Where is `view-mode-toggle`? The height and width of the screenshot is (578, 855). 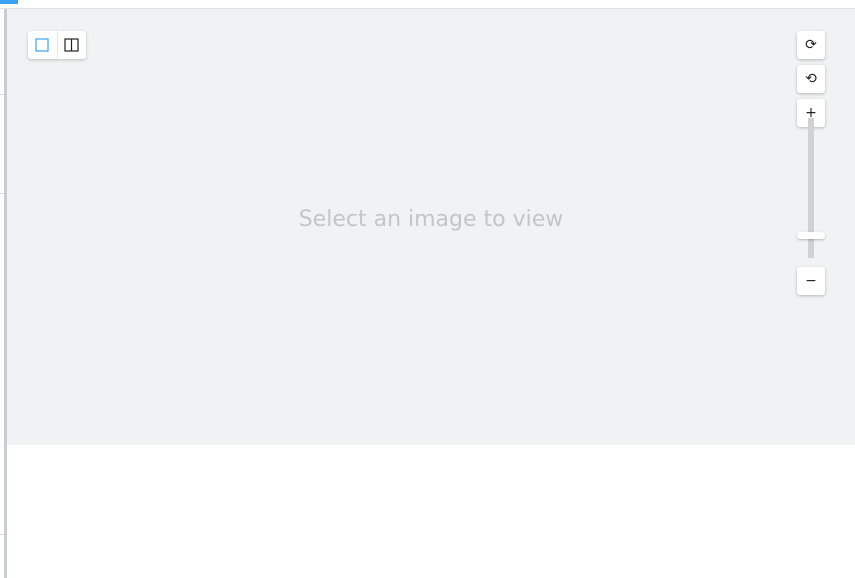
view-mode-toggle is located at coordinates (57, 45).